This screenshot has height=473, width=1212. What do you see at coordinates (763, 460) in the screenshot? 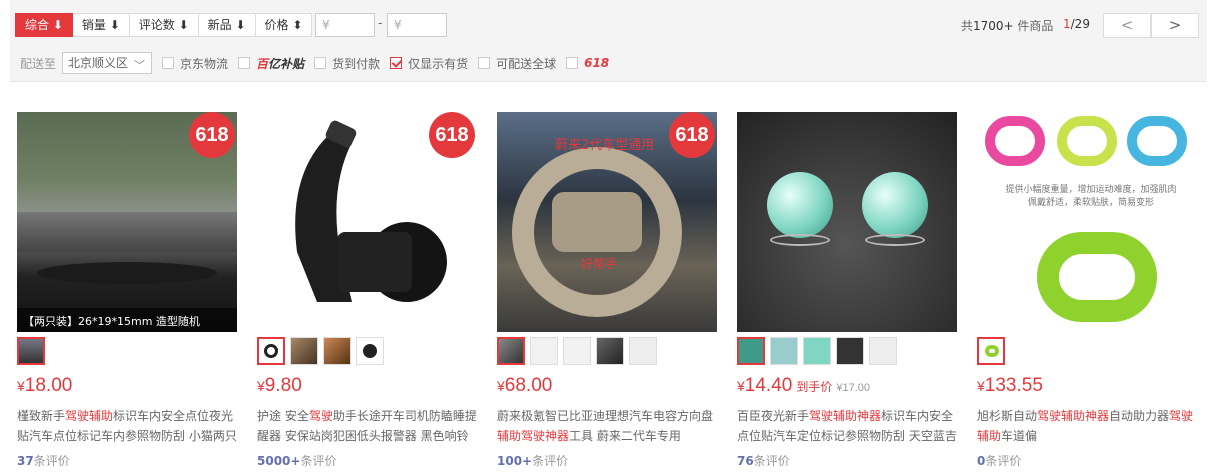
I see `review-count: 76条评价` at bounding box center [763, 460].